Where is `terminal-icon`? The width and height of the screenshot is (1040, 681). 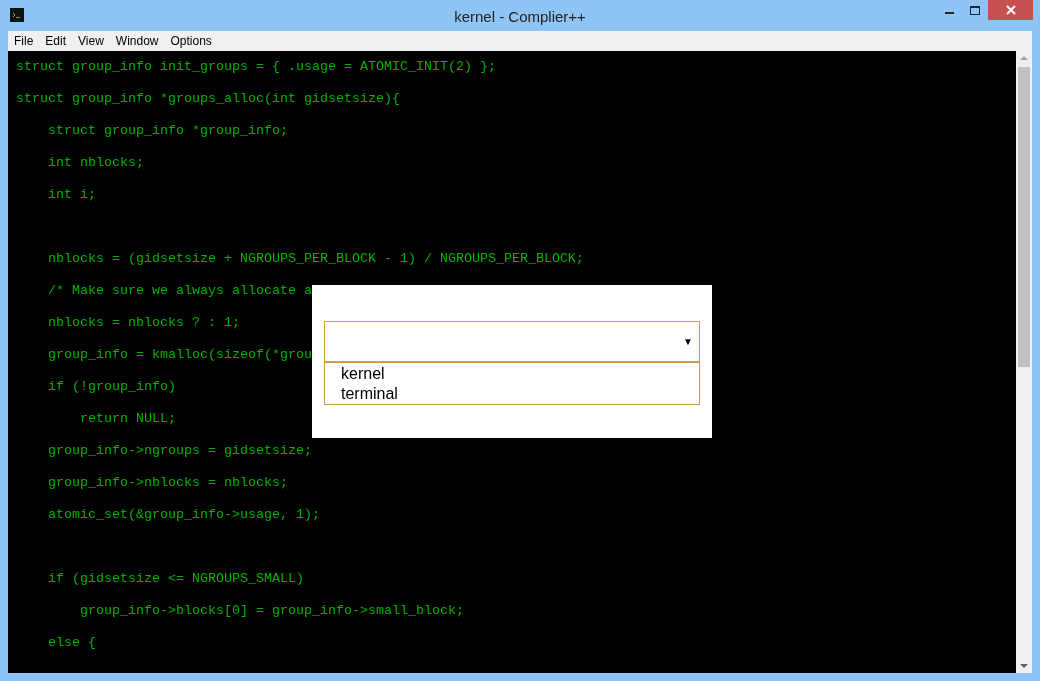 terminal-icon is located at coordinates (17, 15).